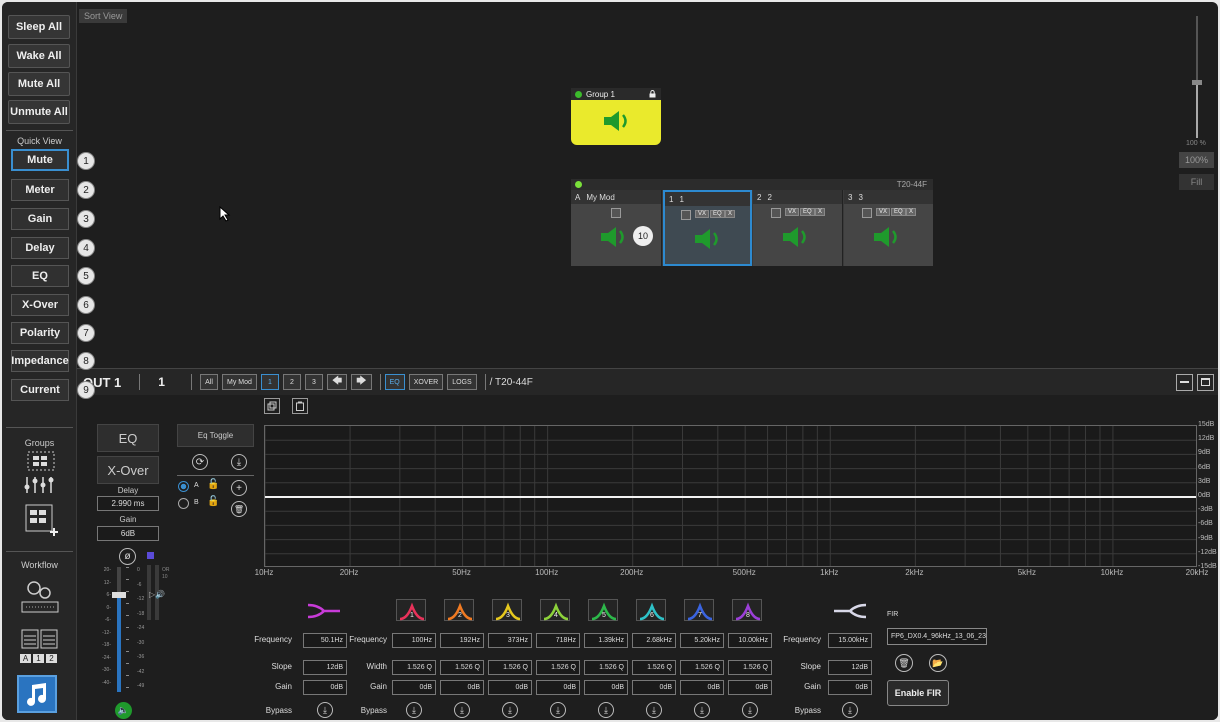 The height and width of the screenshot is (722, 1220). What do you see at coordinates (414, 640) in the screenshot?
I see `band-1-frequency-input: 100Hz` at bounding box center [414, 640].